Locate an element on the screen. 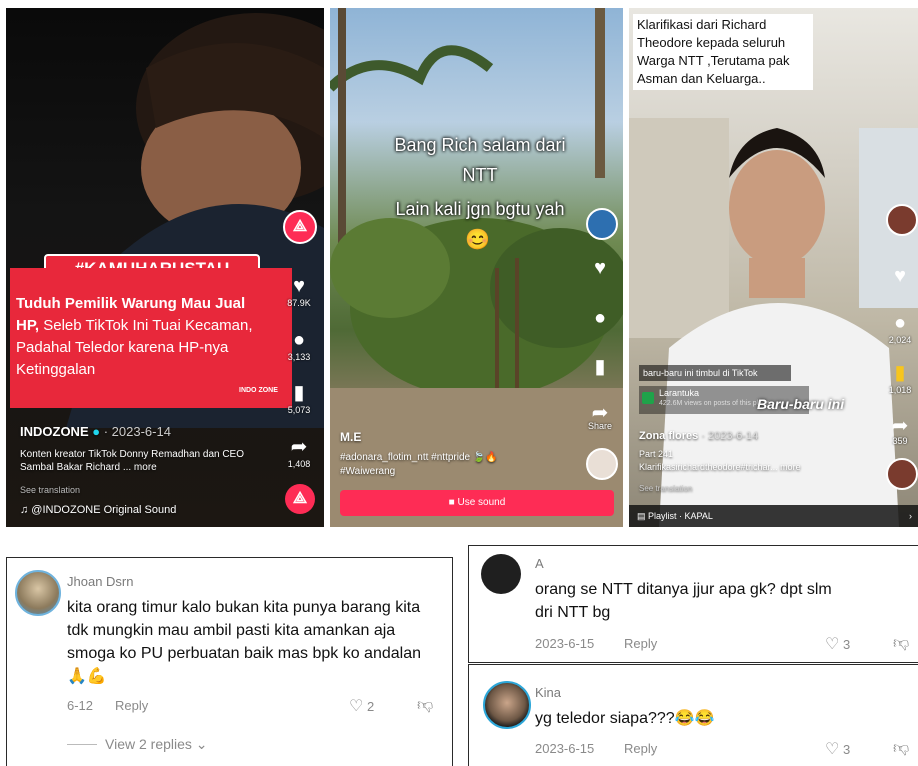  location-icon is located at coordinates (648, 398).